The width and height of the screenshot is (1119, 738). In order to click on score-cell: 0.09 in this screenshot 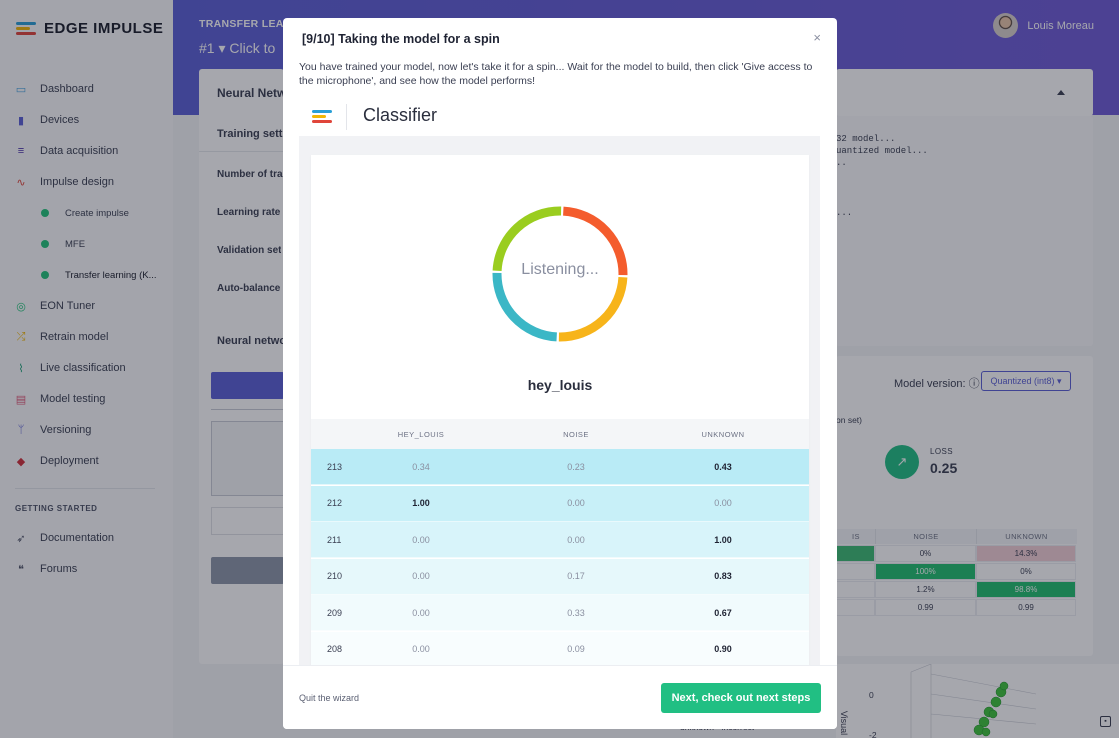, I will do `click(576, 649)`.